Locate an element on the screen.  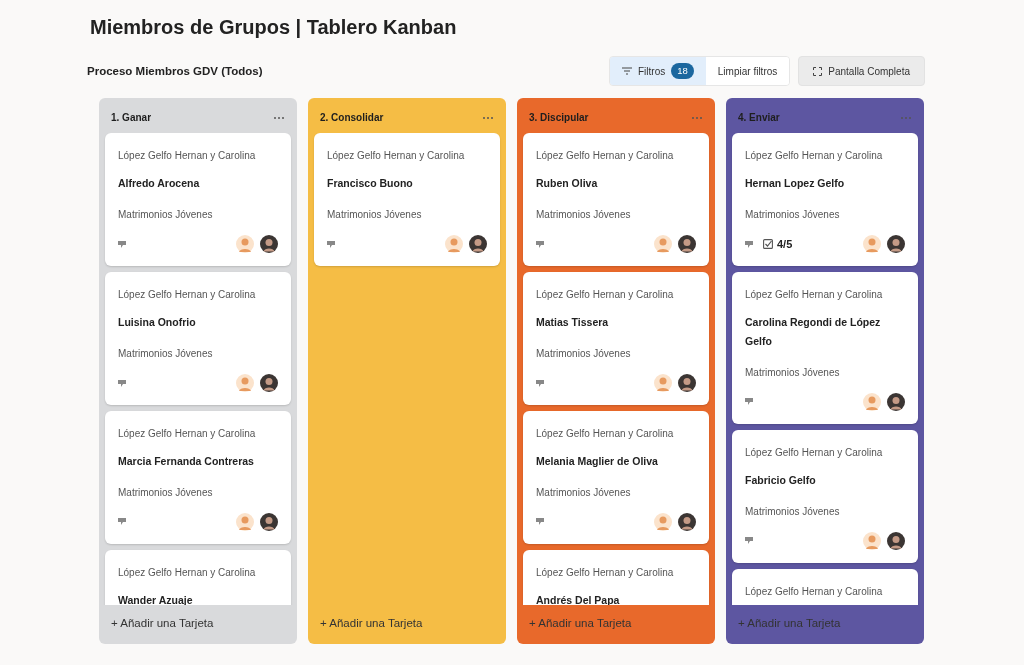
member-card: López Gelfo Hernan y Carolina Luisina Onofrio Matrimonios Jóvenes is located at coordinates (198, 339).